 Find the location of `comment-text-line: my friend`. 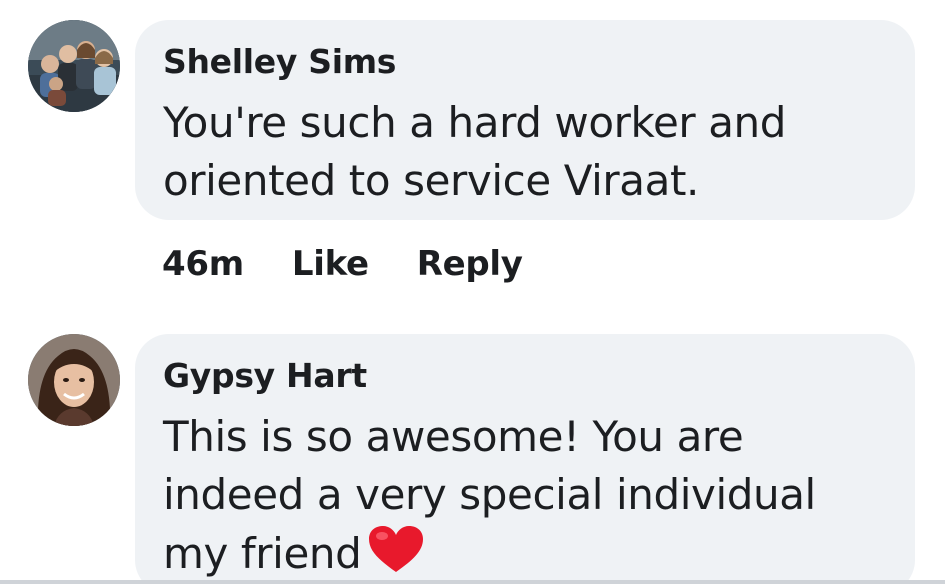

comment-text-line: my friend is located at coordinates (262, 553).